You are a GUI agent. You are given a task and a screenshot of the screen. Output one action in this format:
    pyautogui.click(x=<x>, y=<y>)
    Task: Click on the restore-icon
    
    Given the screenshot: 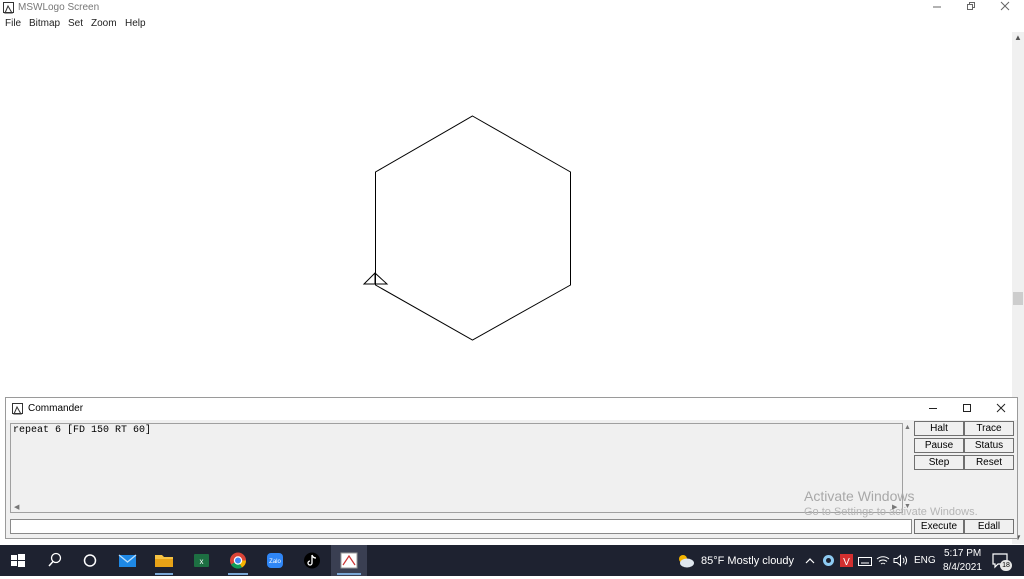 What is the action you would take?
    pyautogui.click(x=971, y=6)
    